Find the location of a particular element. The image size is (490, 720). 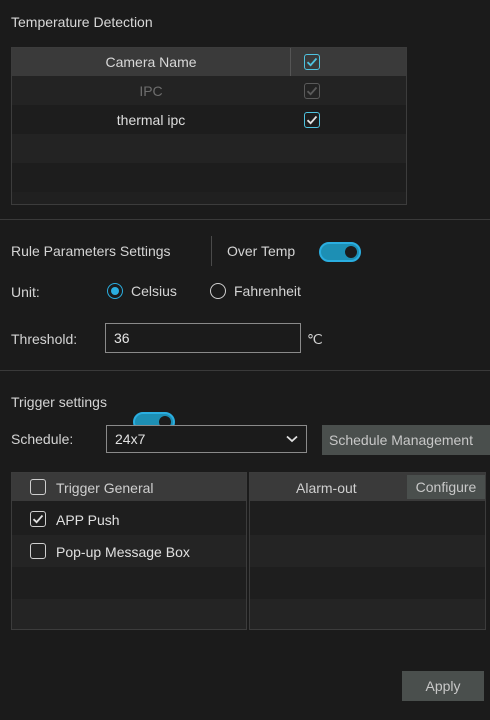

unit-celsius-option: Celsius is located at coordinates (142, 291).